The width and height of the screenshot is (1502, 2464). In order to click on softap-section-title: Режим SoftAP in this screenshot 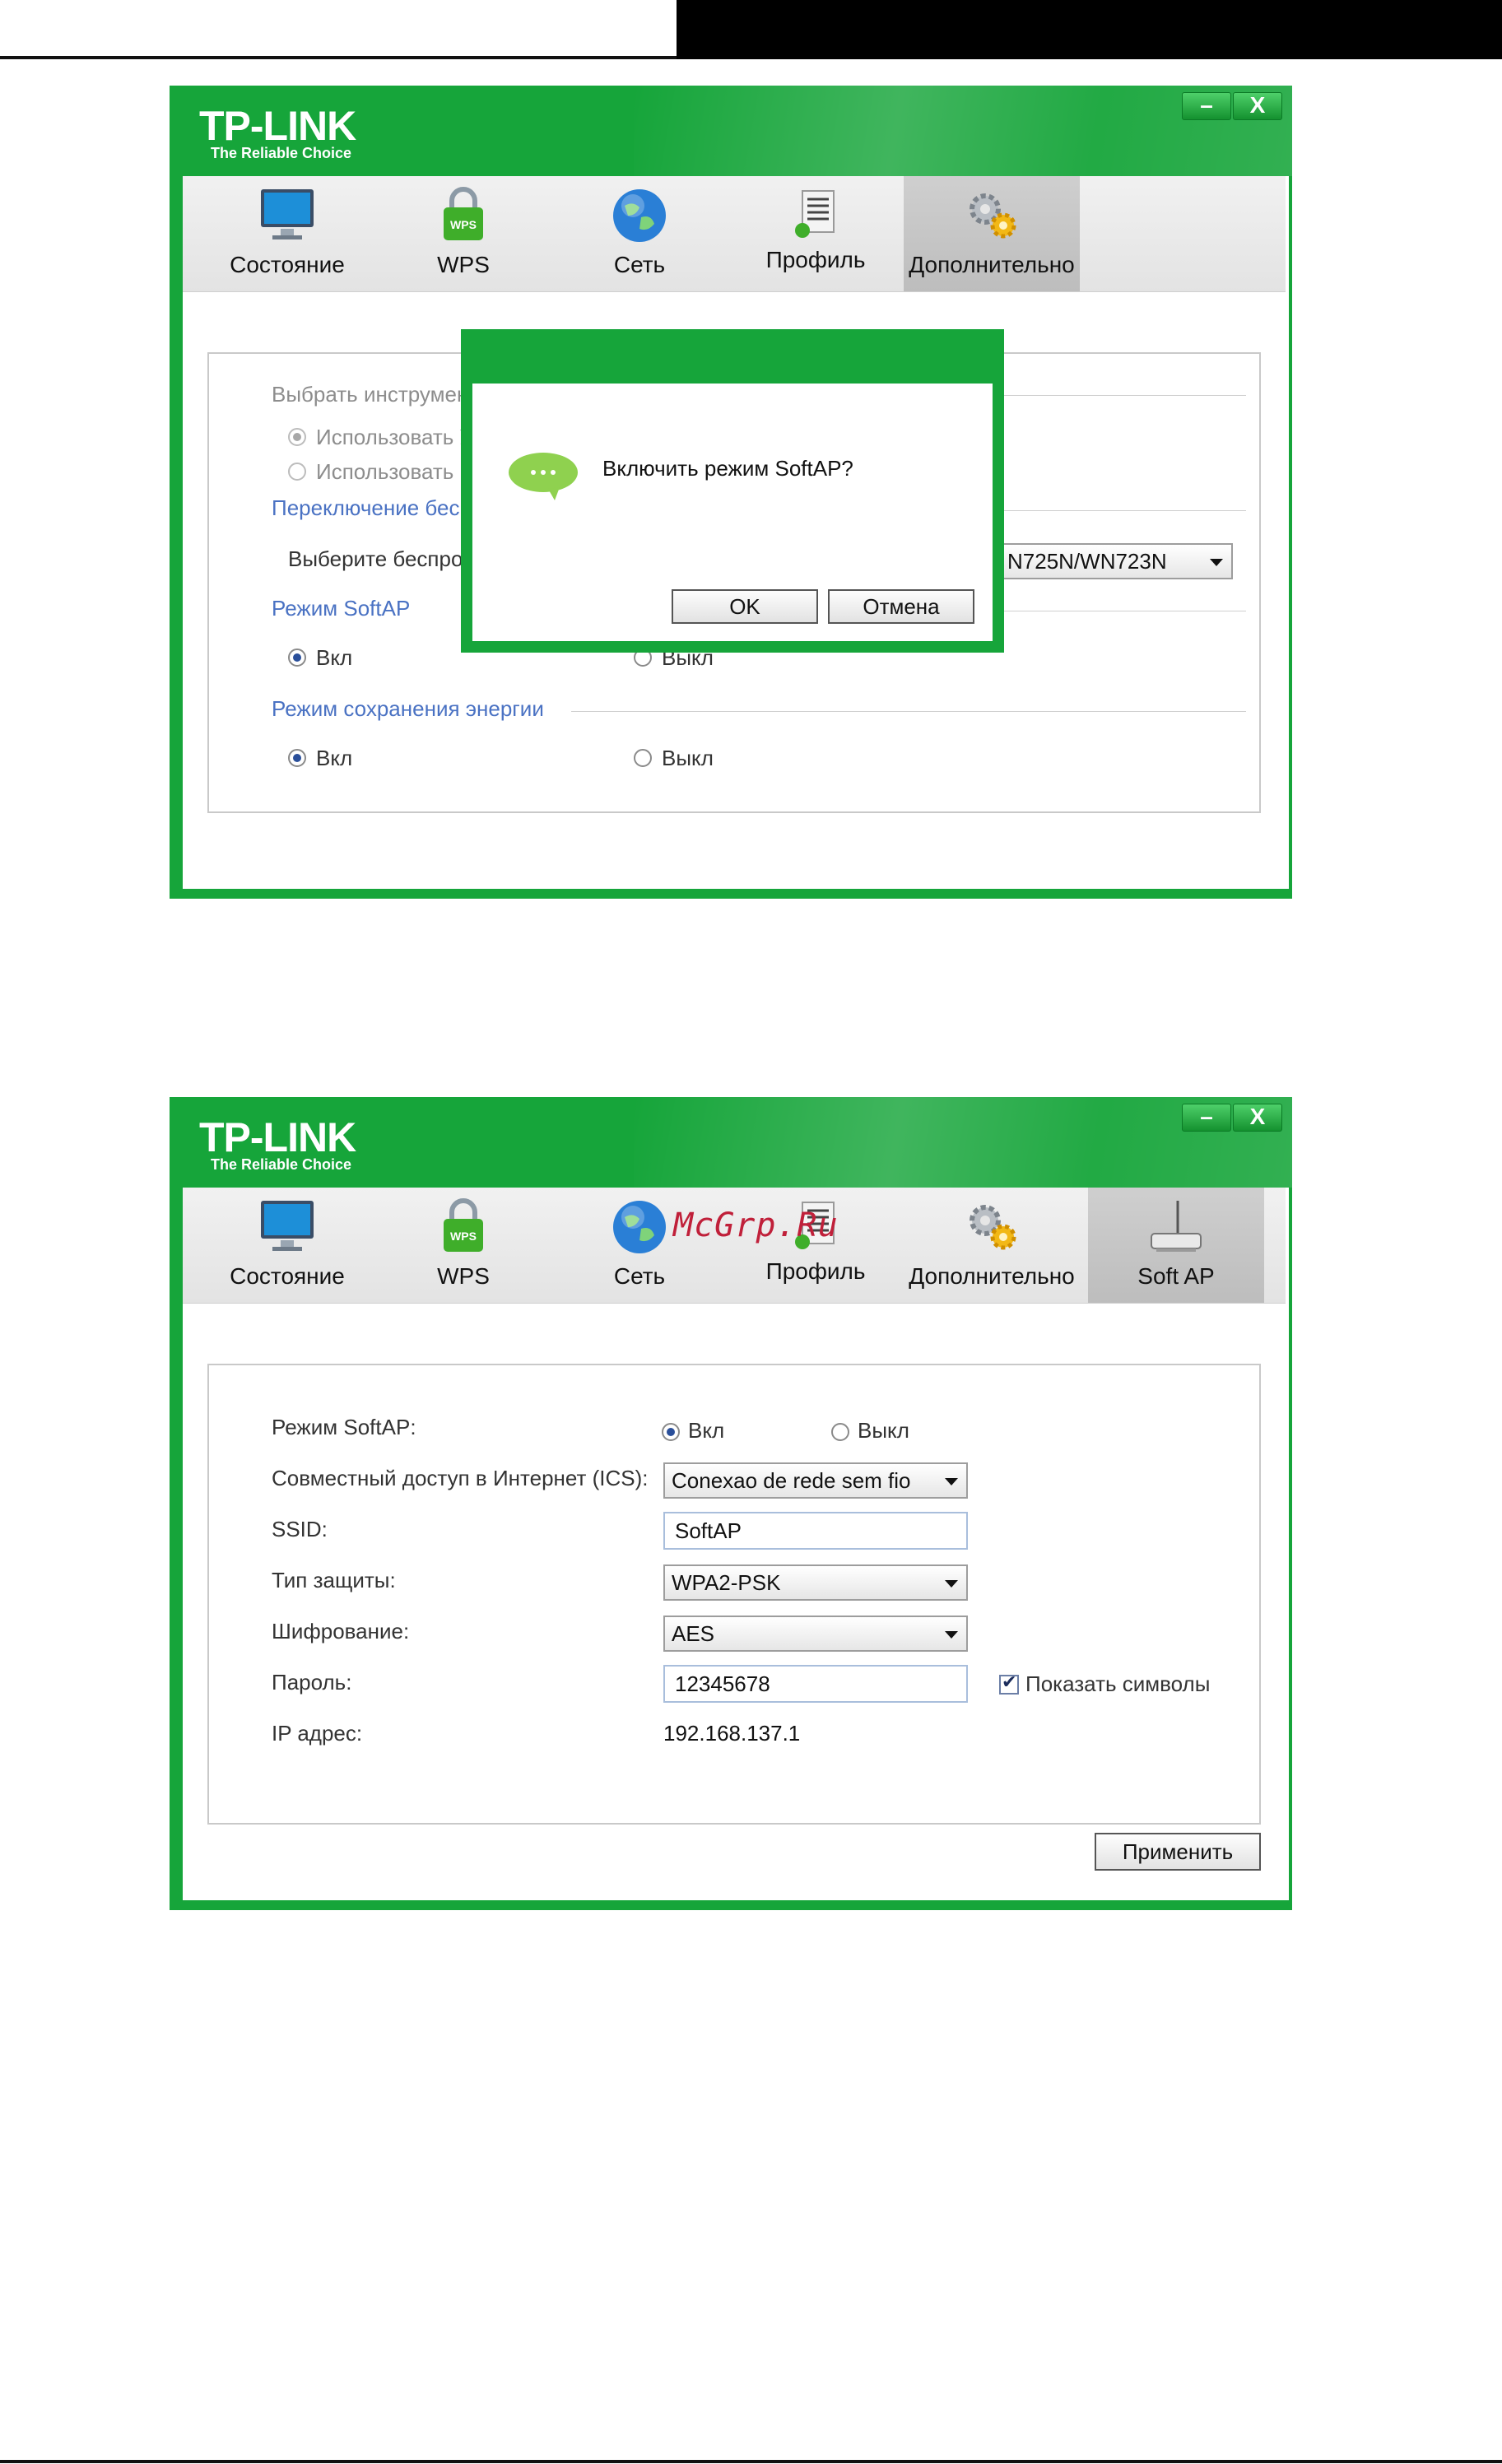, I will do `click(341, 609)`.